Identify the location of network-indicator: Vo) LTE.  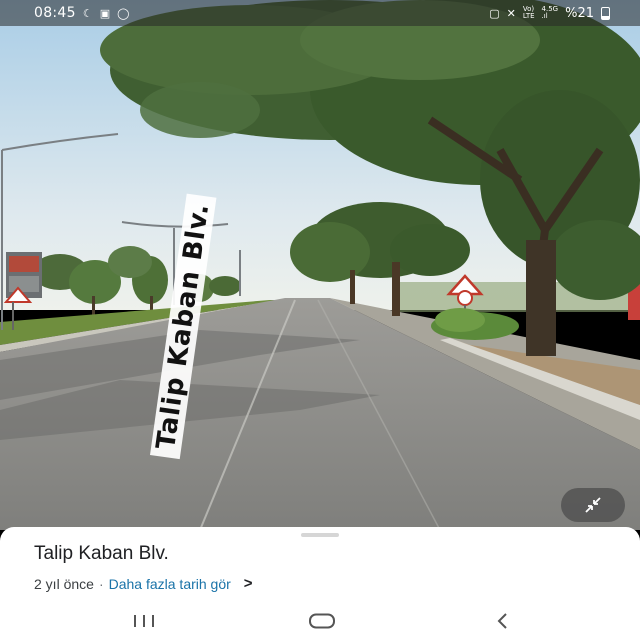
(528, 12).